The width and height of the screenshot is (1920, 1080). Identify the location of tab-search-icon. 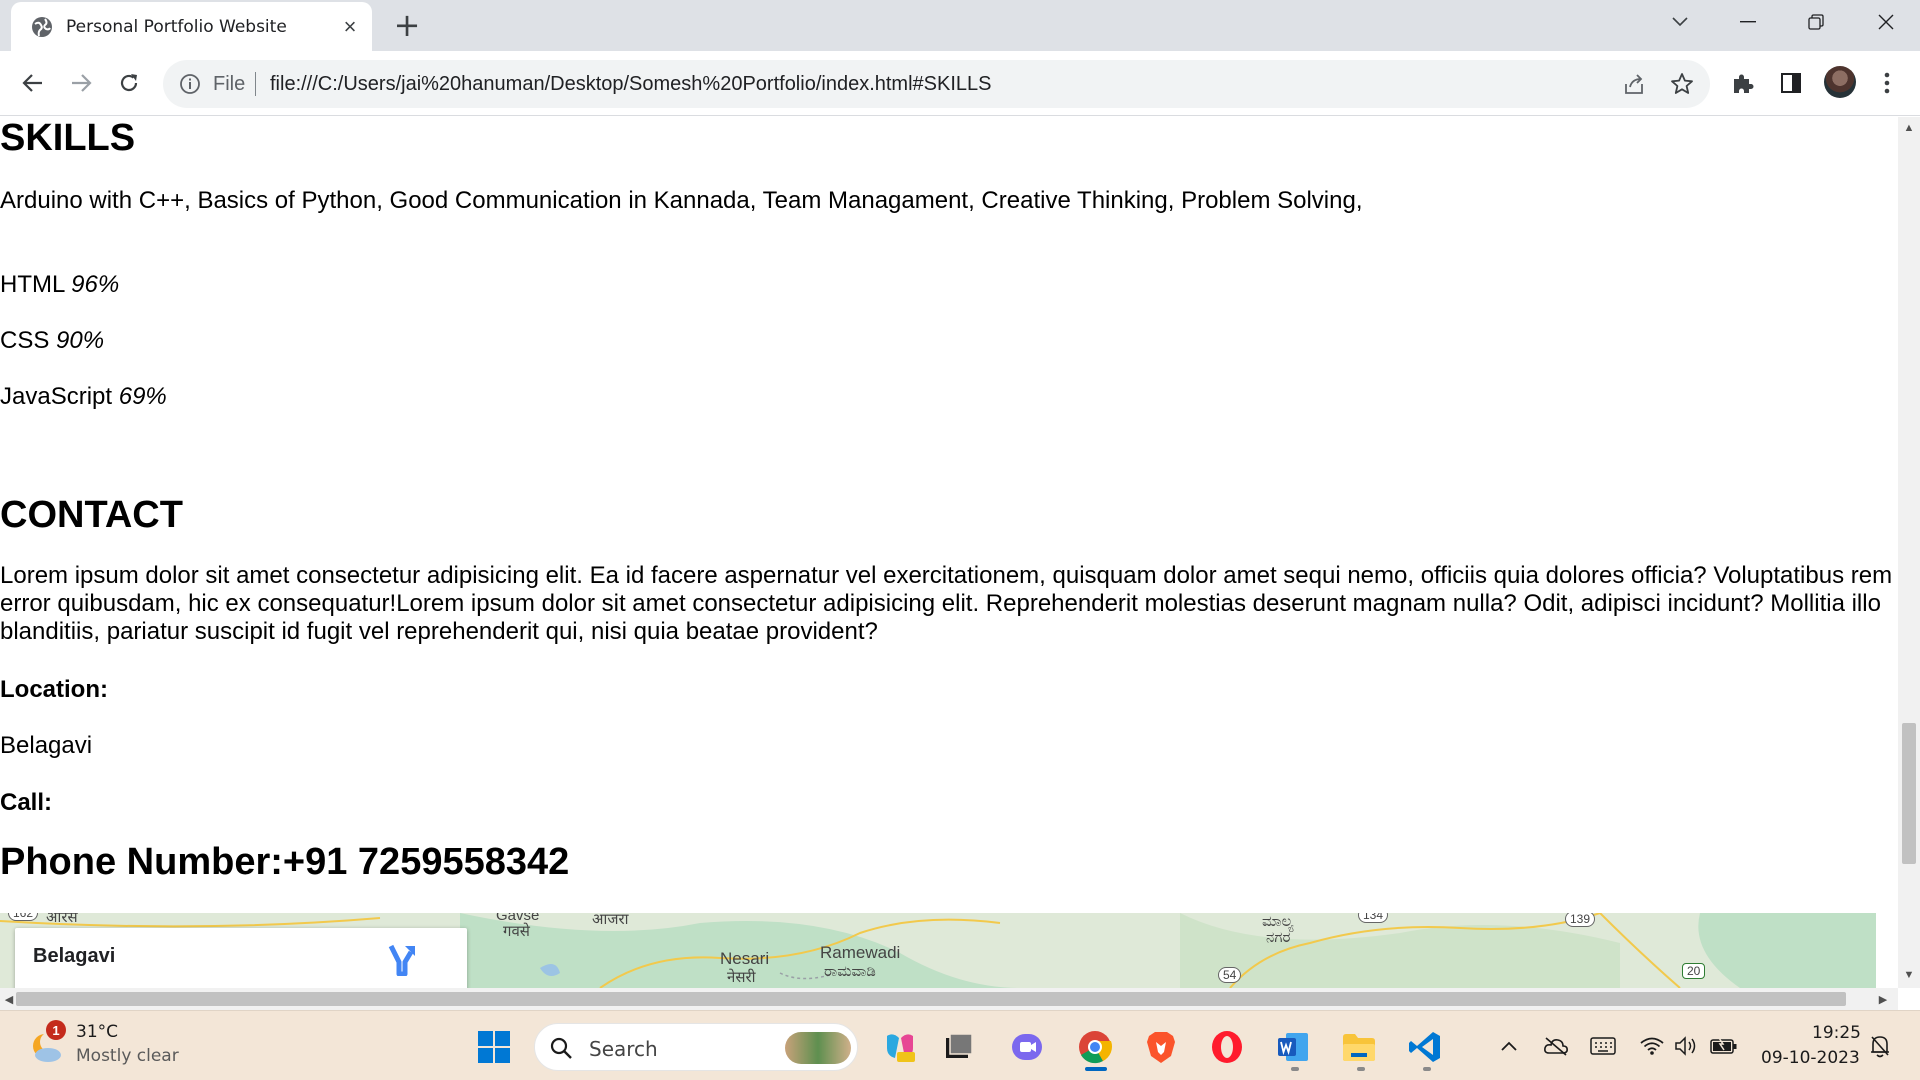
(1680, 22).